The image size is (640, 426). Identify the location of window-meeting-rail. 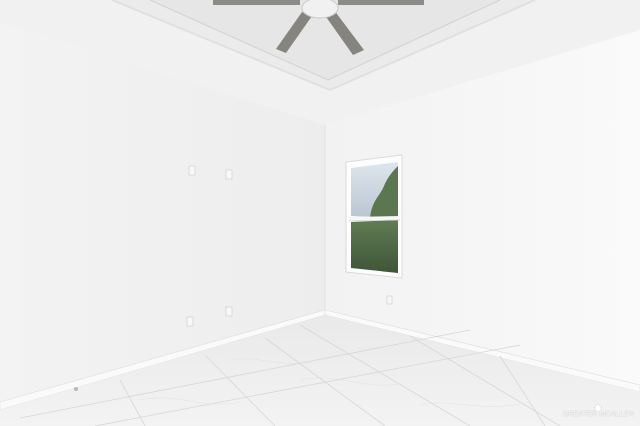
(374, 218).